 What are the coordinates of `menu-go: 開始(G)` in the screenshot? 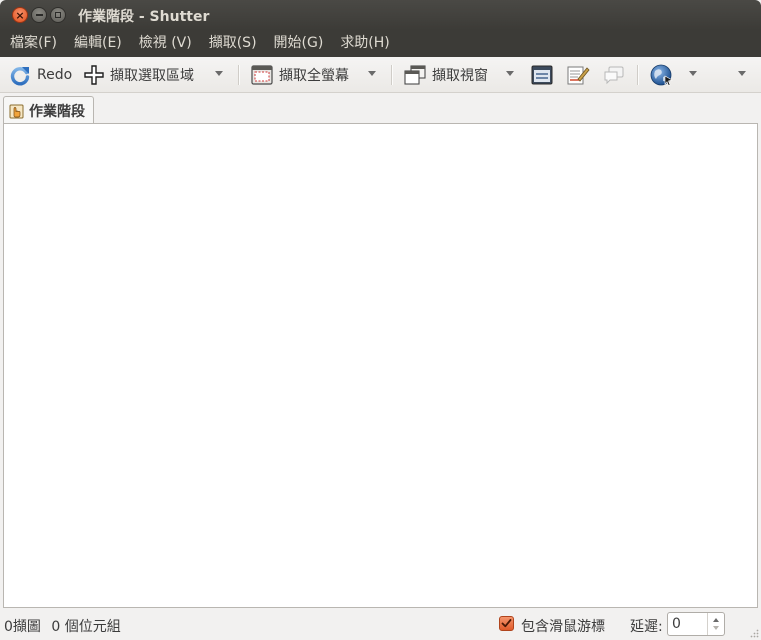 It's located at (297, 43).